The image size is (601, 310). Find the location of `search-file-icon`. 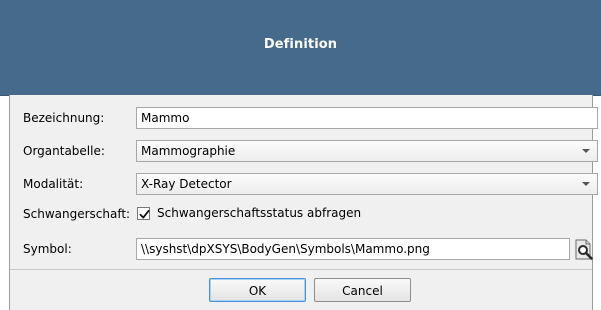

search-file-icon is located at coordinates (584, 250).